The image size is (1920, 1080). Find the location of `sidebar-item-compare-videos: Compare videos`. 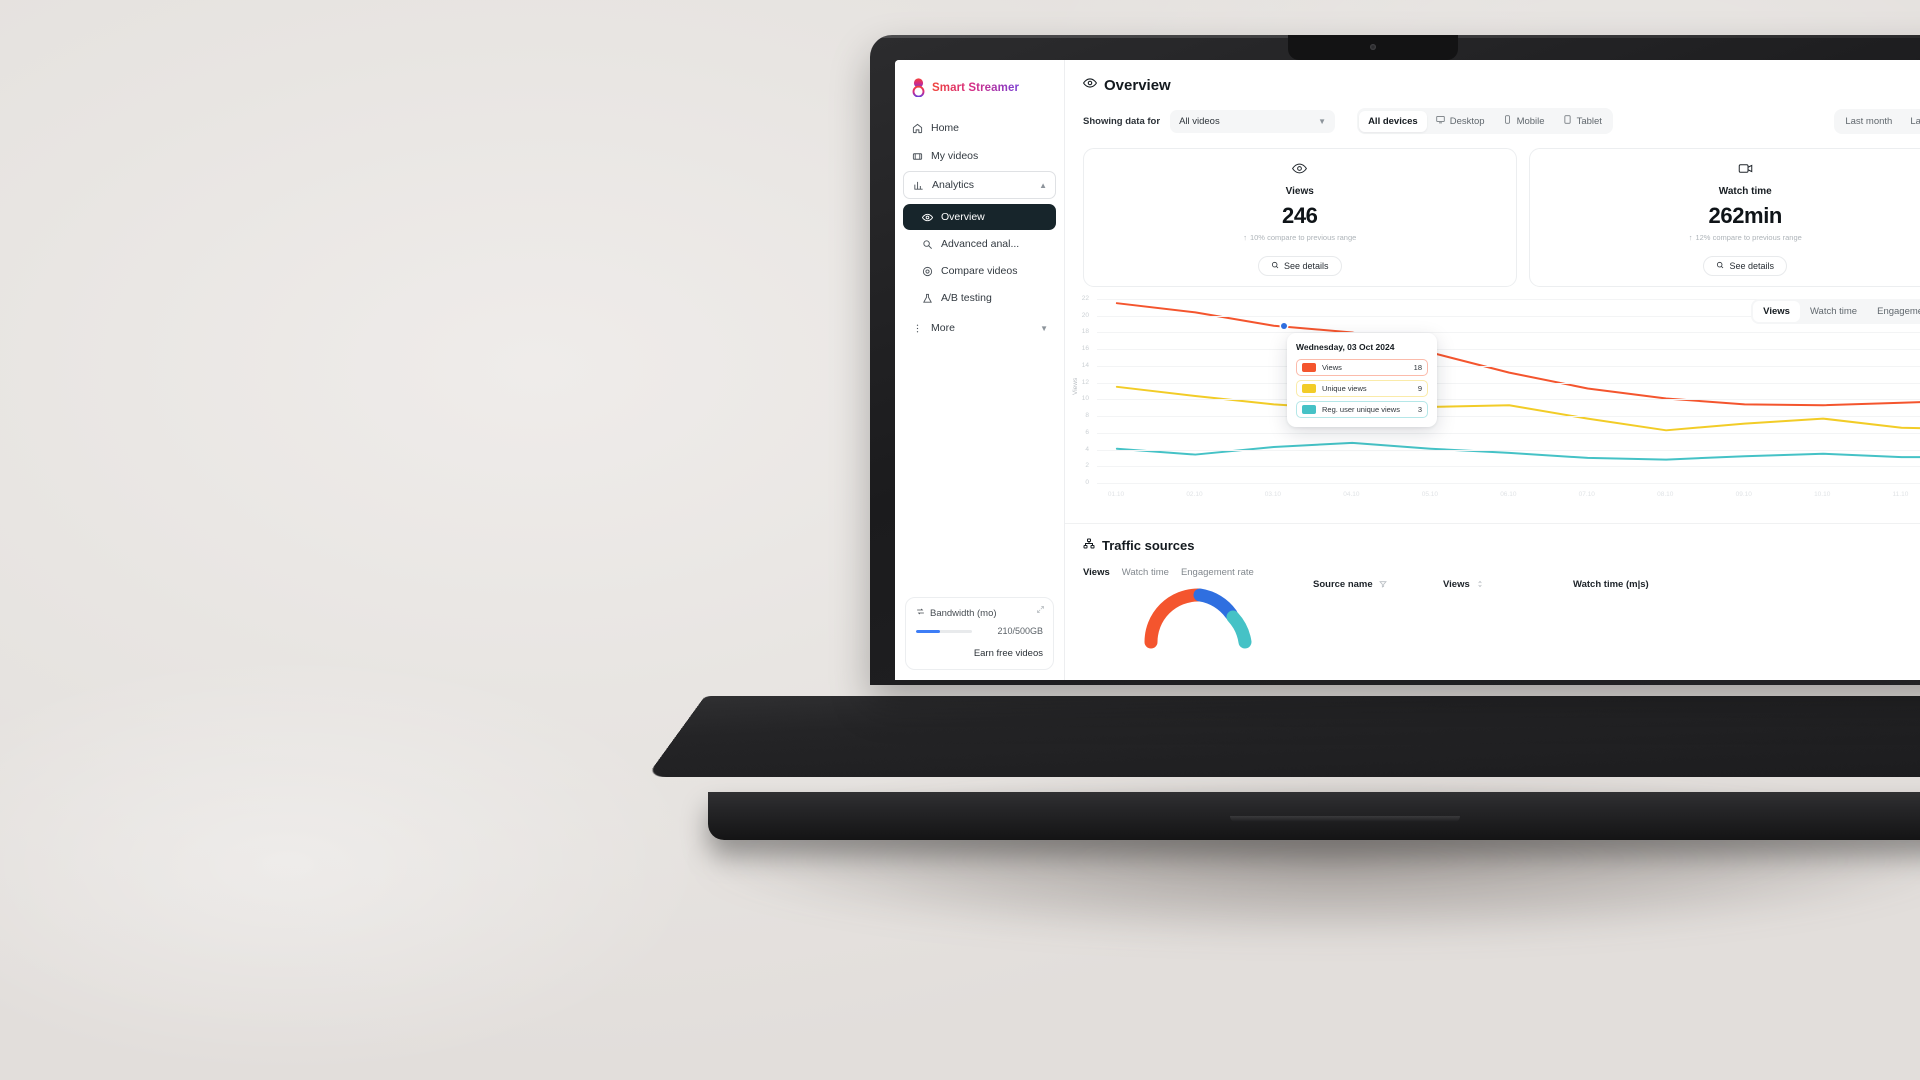

sidebar-item-compare-videos: Compare videos is located at coordinates (979, 271).